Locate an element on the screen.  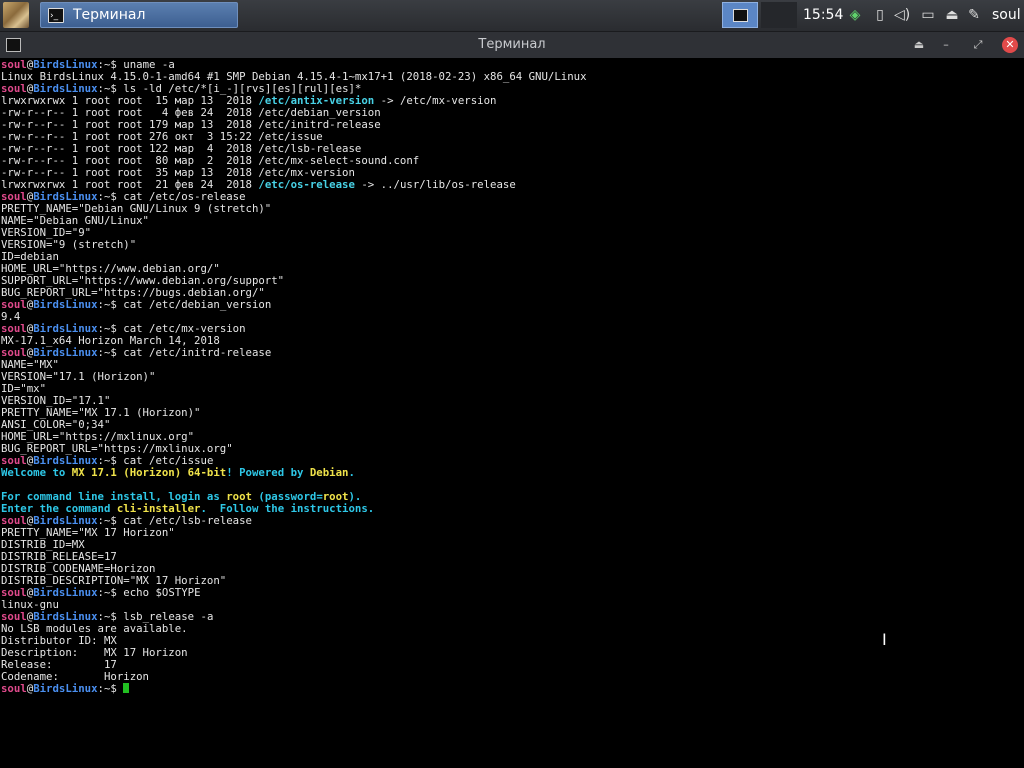
output-line: Description: MX 17 Horizon is located at coordinates (511, 653).